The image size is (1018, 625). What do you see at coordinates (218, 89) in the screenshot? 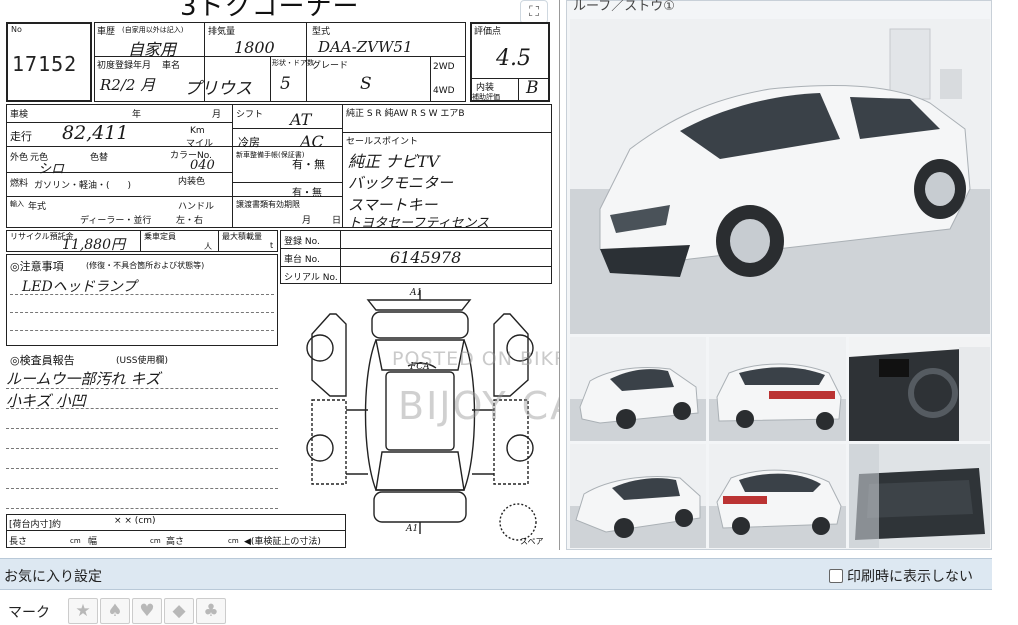
I see `car-name-value: プリウス` at bounding box center [218, 89].